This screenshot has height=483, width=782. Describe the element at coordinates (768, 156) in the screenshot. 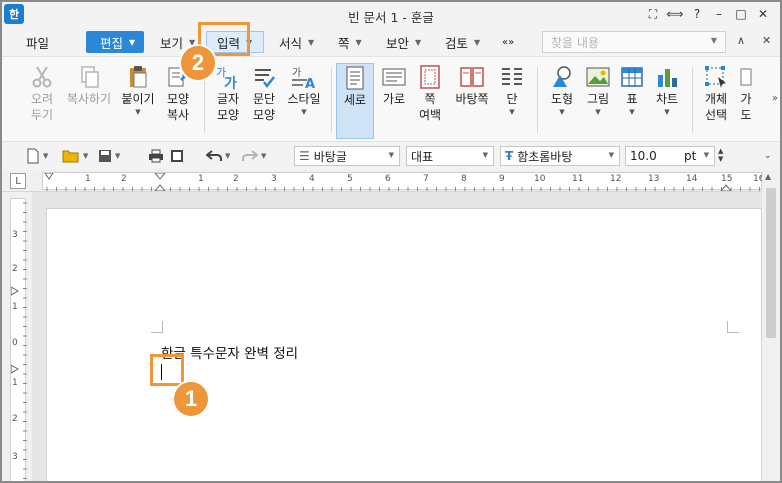

I see `toolbar-expand-icon: ⌄` at that location.